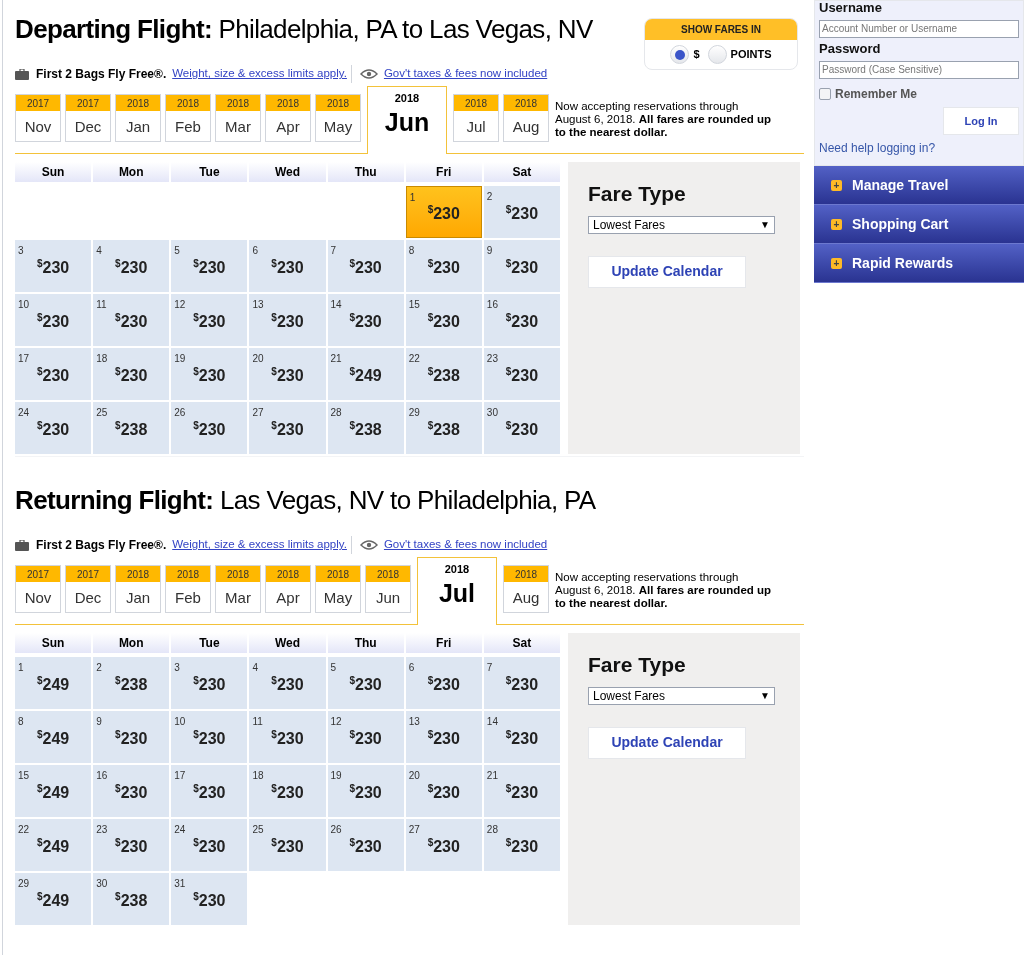 The height and width of the screenshot is (955, 1024). I want to click on fare-day-cell: 21 $^{$}$230, so click(521, 791).